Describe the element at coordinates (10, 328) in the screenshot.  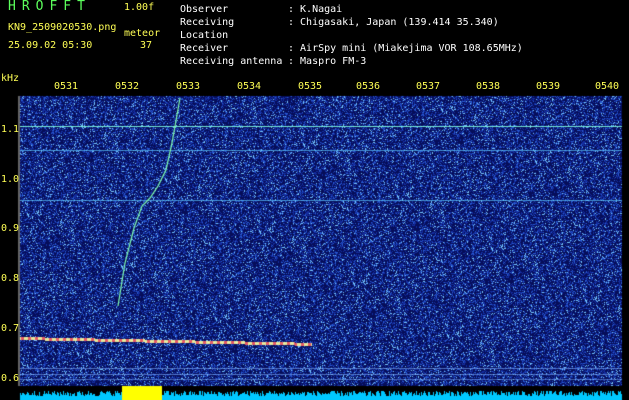
I see `freq-tick: 0.7` at that location.